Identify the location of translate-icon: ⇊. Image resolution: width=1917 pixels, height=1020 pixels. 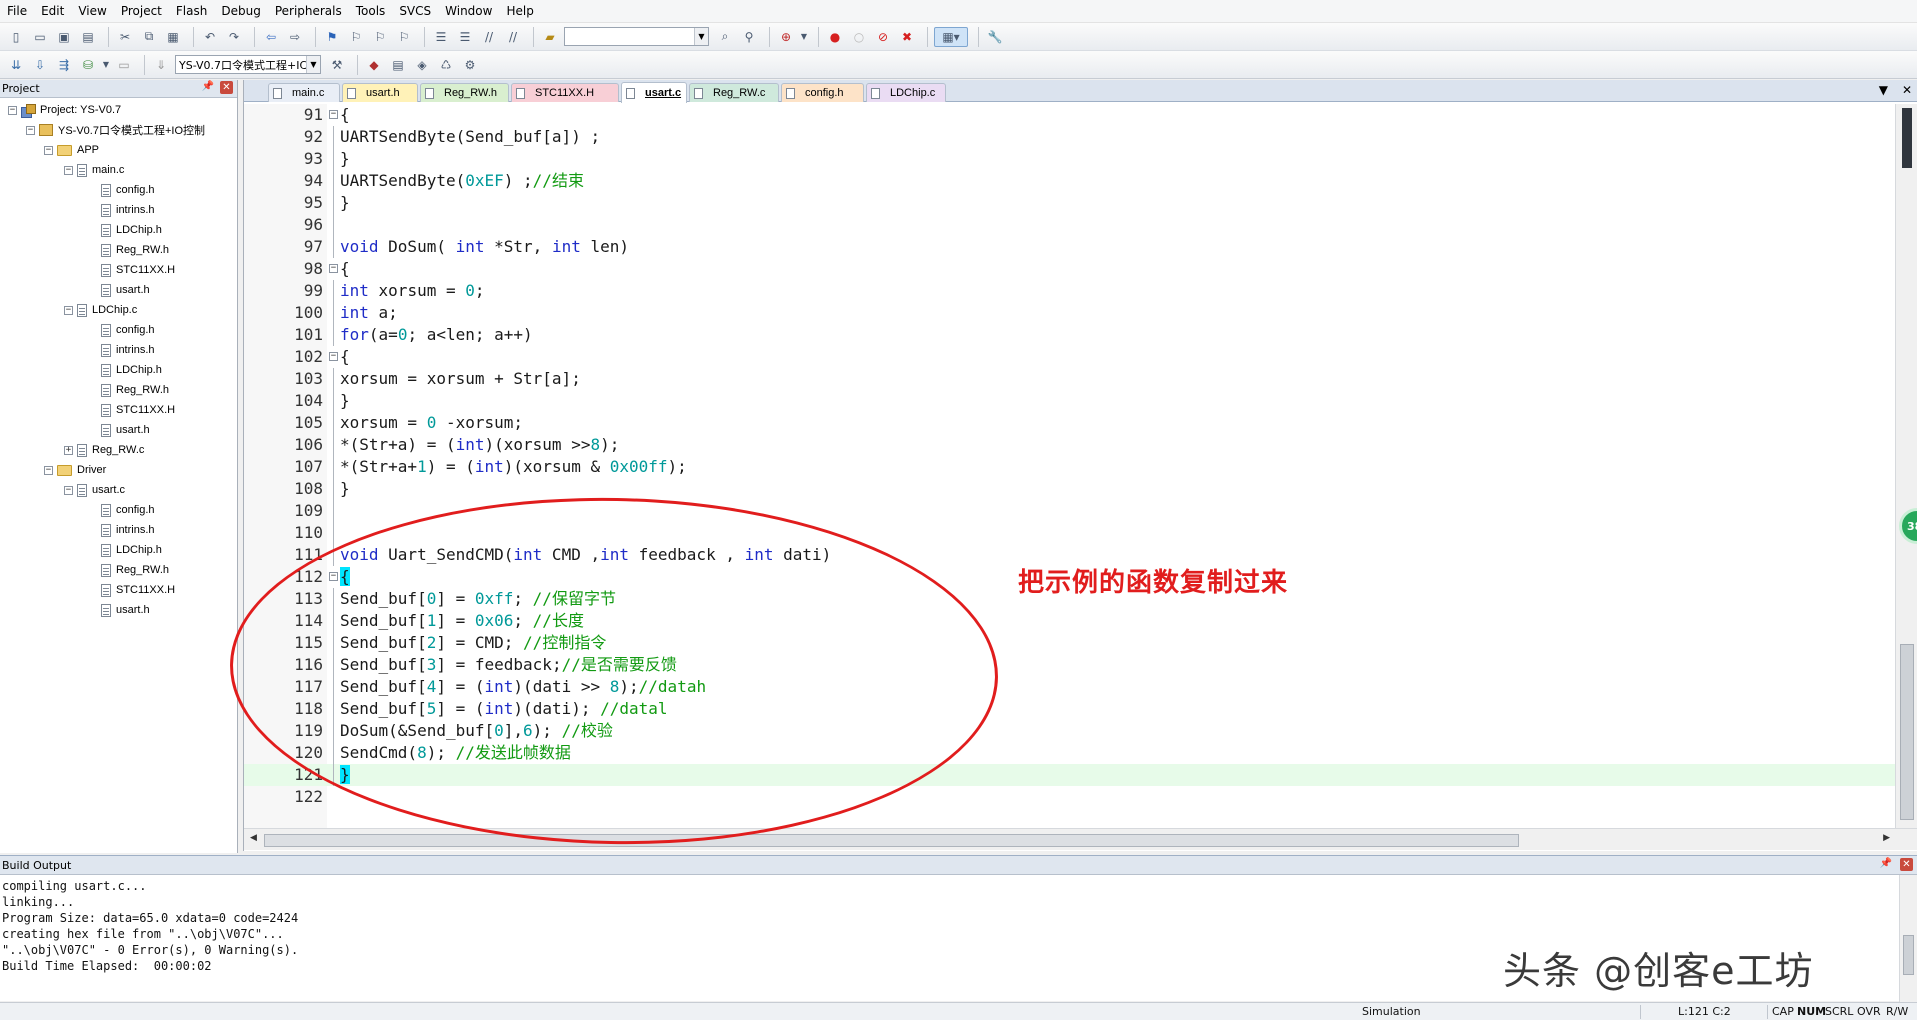
(16, 65).